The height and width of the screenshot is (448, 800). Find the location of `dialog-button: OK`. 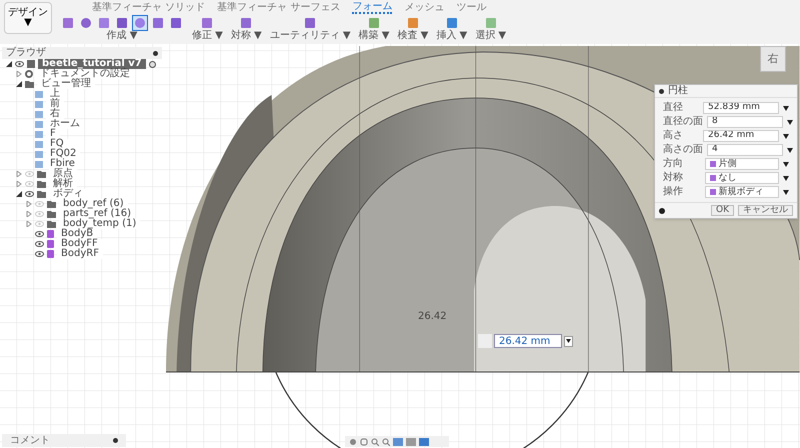

dialog-button: OK is located at coordinates (722, 210).